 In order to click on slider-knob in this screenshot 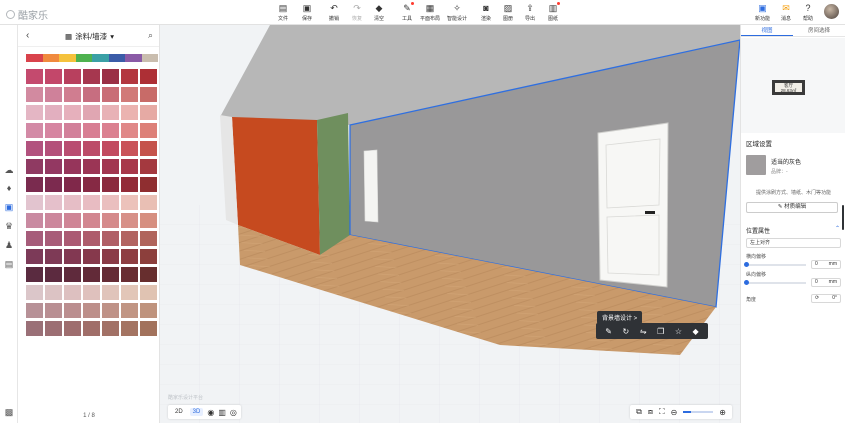, I will do `click(746, 264)`.